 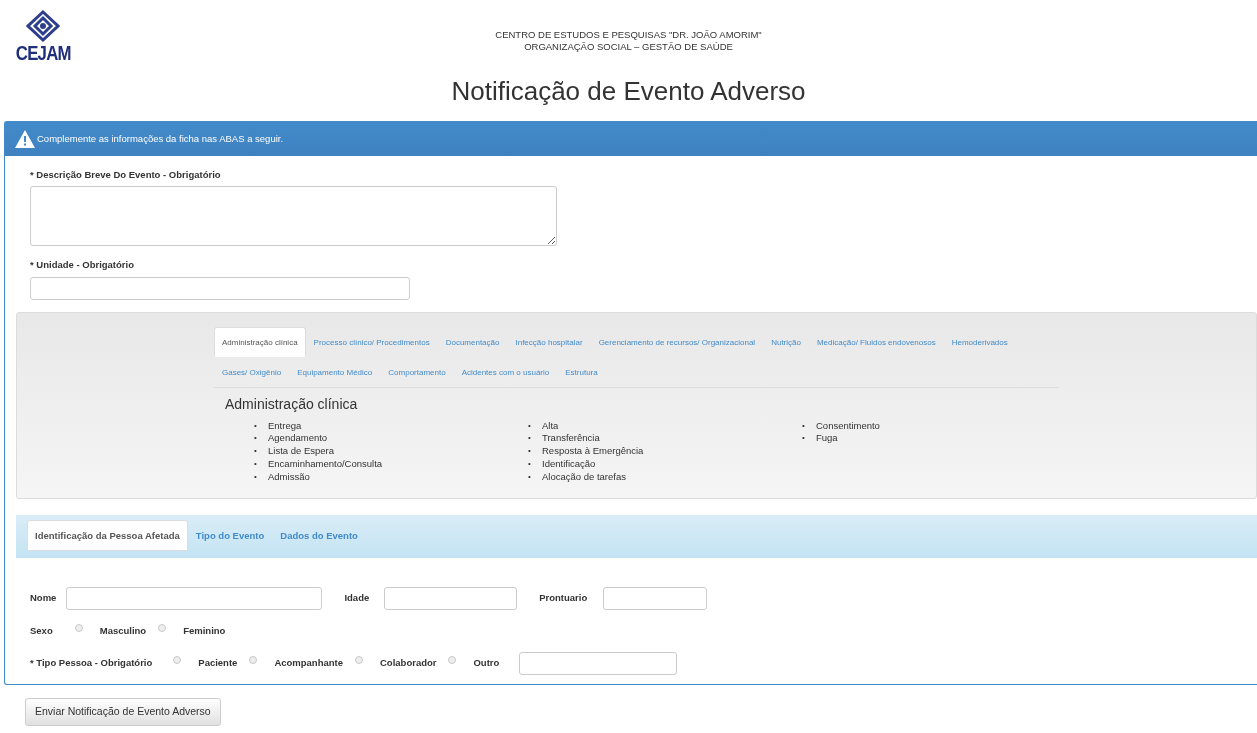 I want to click on category-tab: Medicação/ Fluidos endovenosos, so click(x=876, y=341).